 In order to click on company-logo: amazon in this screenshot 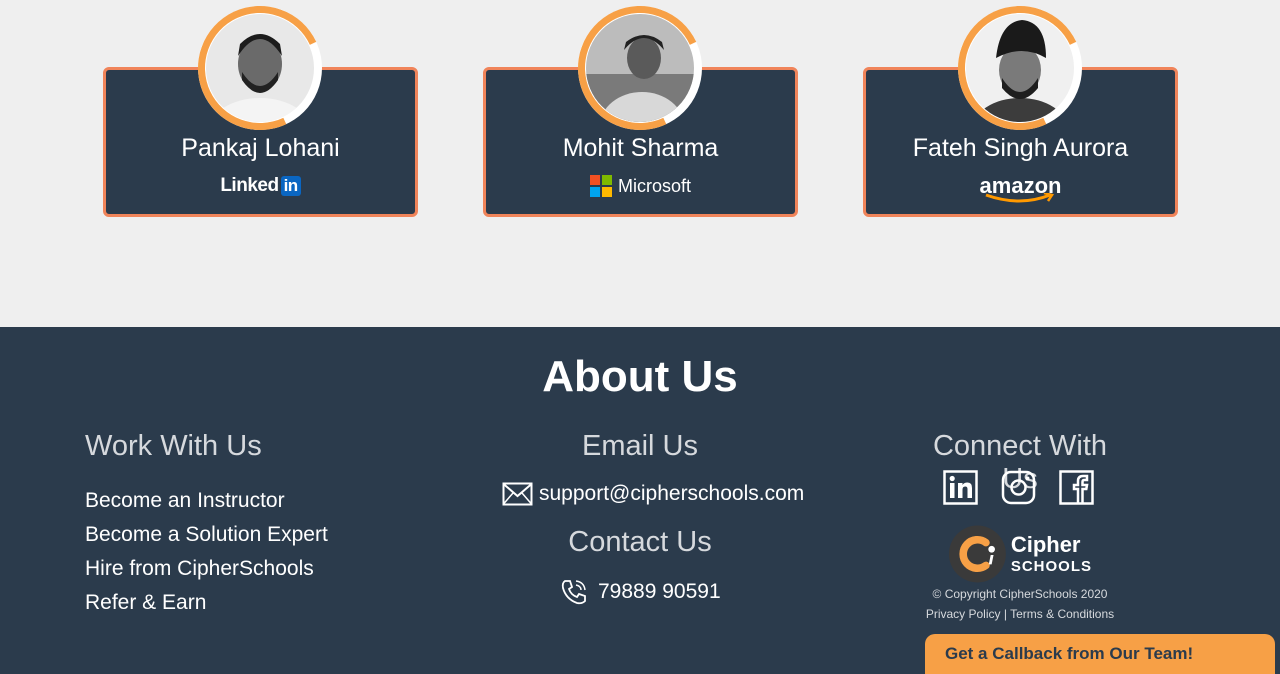, I will do `click(1020, 187)`.